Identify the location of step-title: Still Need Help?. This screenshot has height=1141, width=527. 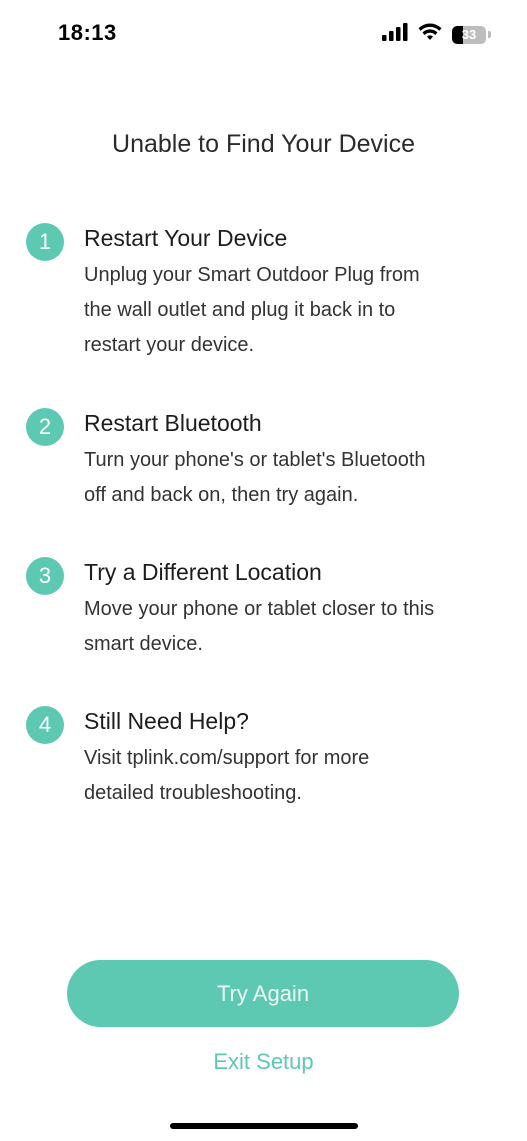
(166, 721).